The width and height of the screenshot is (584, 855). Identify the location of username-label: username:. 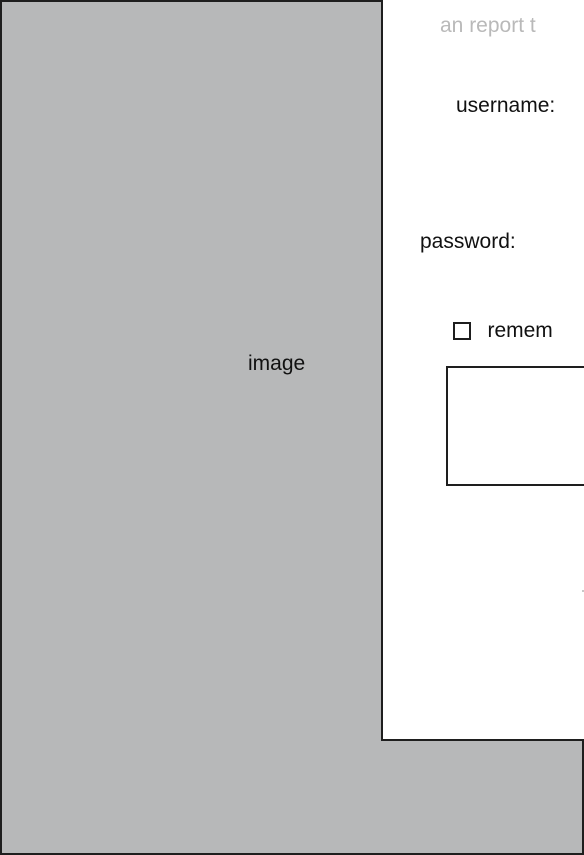
(506, 105).